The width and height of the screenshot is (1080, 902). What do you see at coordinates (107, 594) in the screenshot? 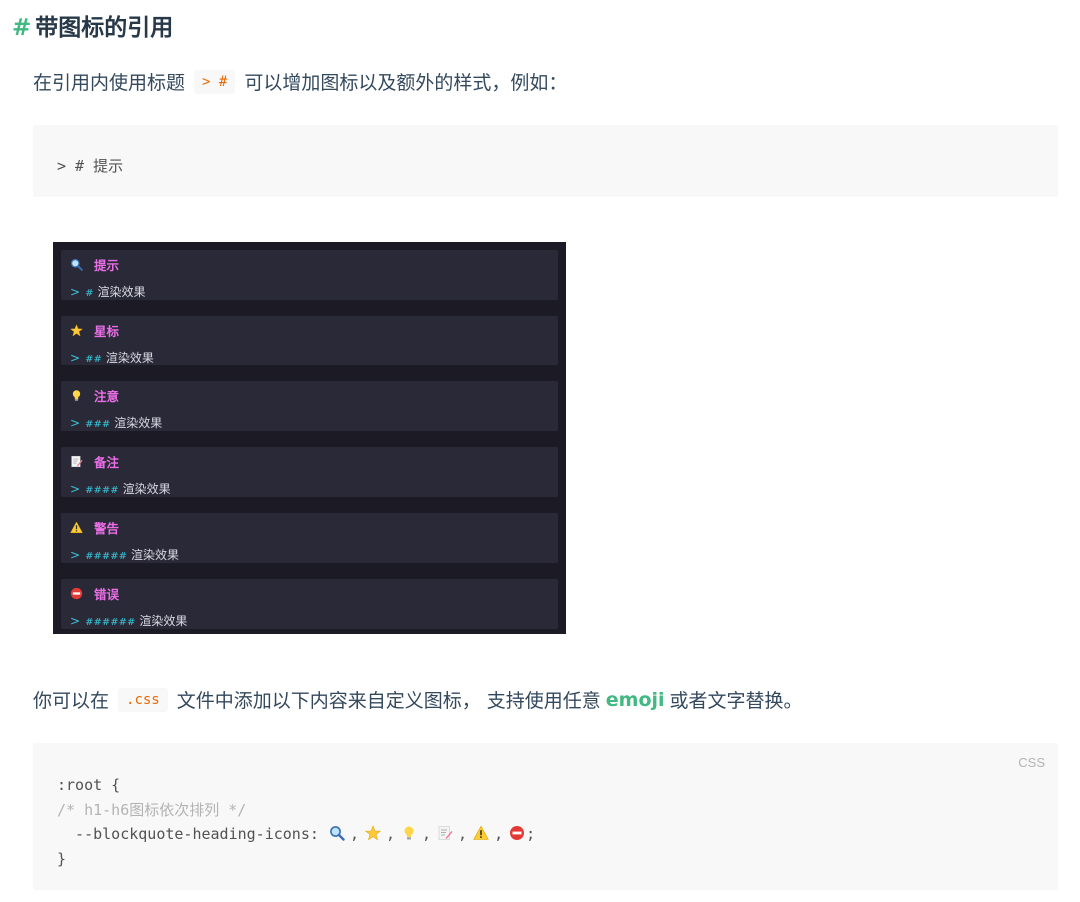
I see `preview-title-text: 错误` at bounding box center [107, 594].